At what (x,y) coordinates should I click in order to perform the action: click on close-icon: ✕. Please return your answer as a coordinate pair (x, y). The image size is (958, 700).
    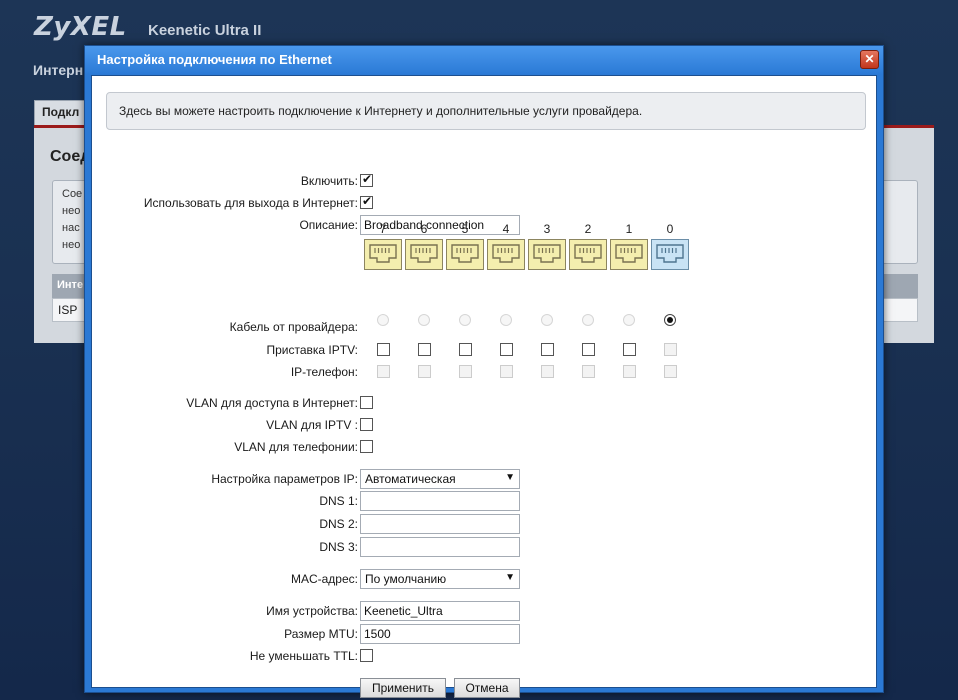
    Looking at the image, I should click on (869, 59).